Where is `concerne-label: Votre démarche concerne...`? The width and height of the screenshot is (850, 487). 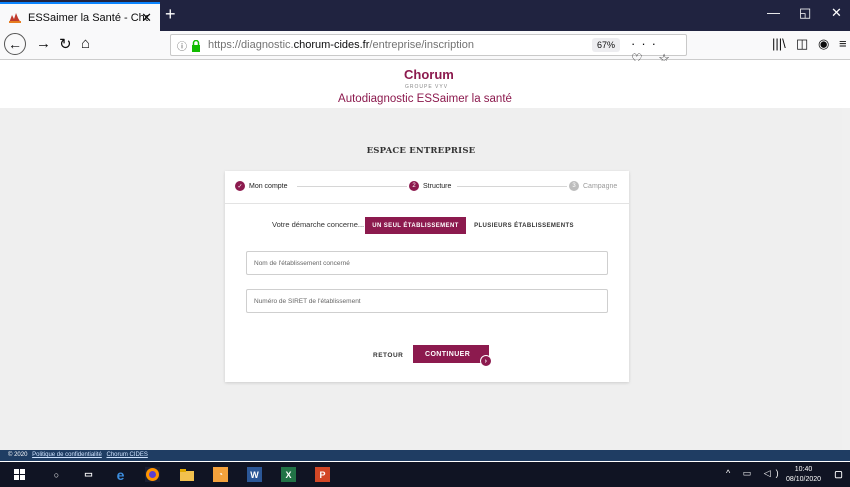 concerne-label: Votre démarche concerne... is located at coordinates (318, 224).